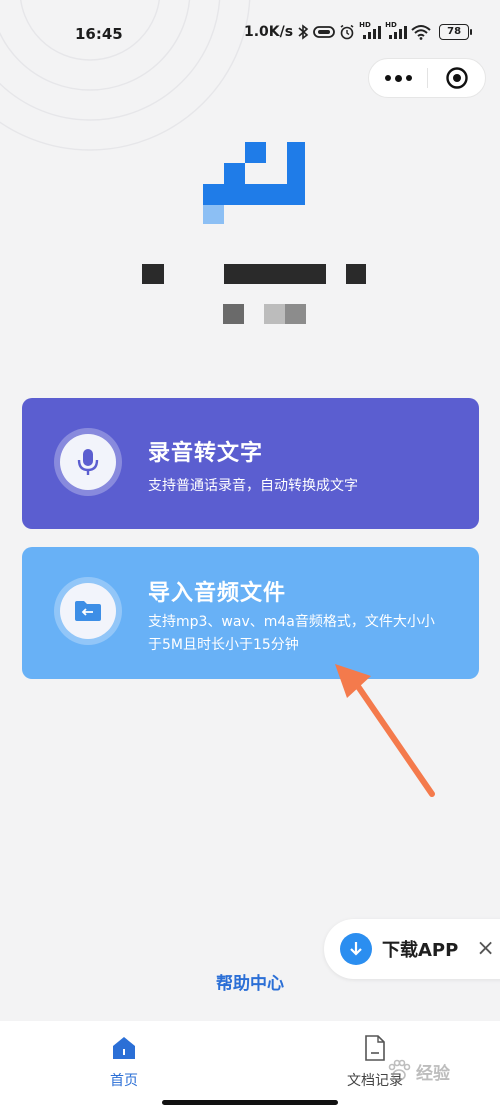  Describe the element at coordinates (396, 30) in the screenshot. I see `signal-icon-2: HD` at that location.